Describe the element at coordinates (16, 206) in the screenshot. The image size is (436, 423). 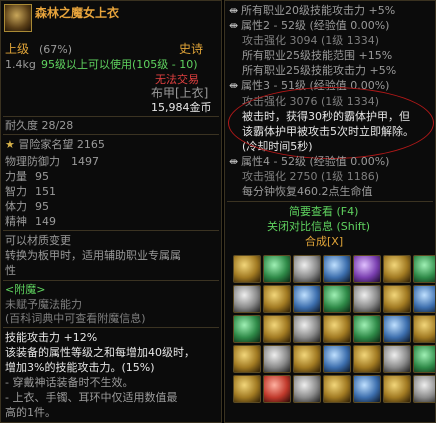
I see `stat-label: 体力` at that location.